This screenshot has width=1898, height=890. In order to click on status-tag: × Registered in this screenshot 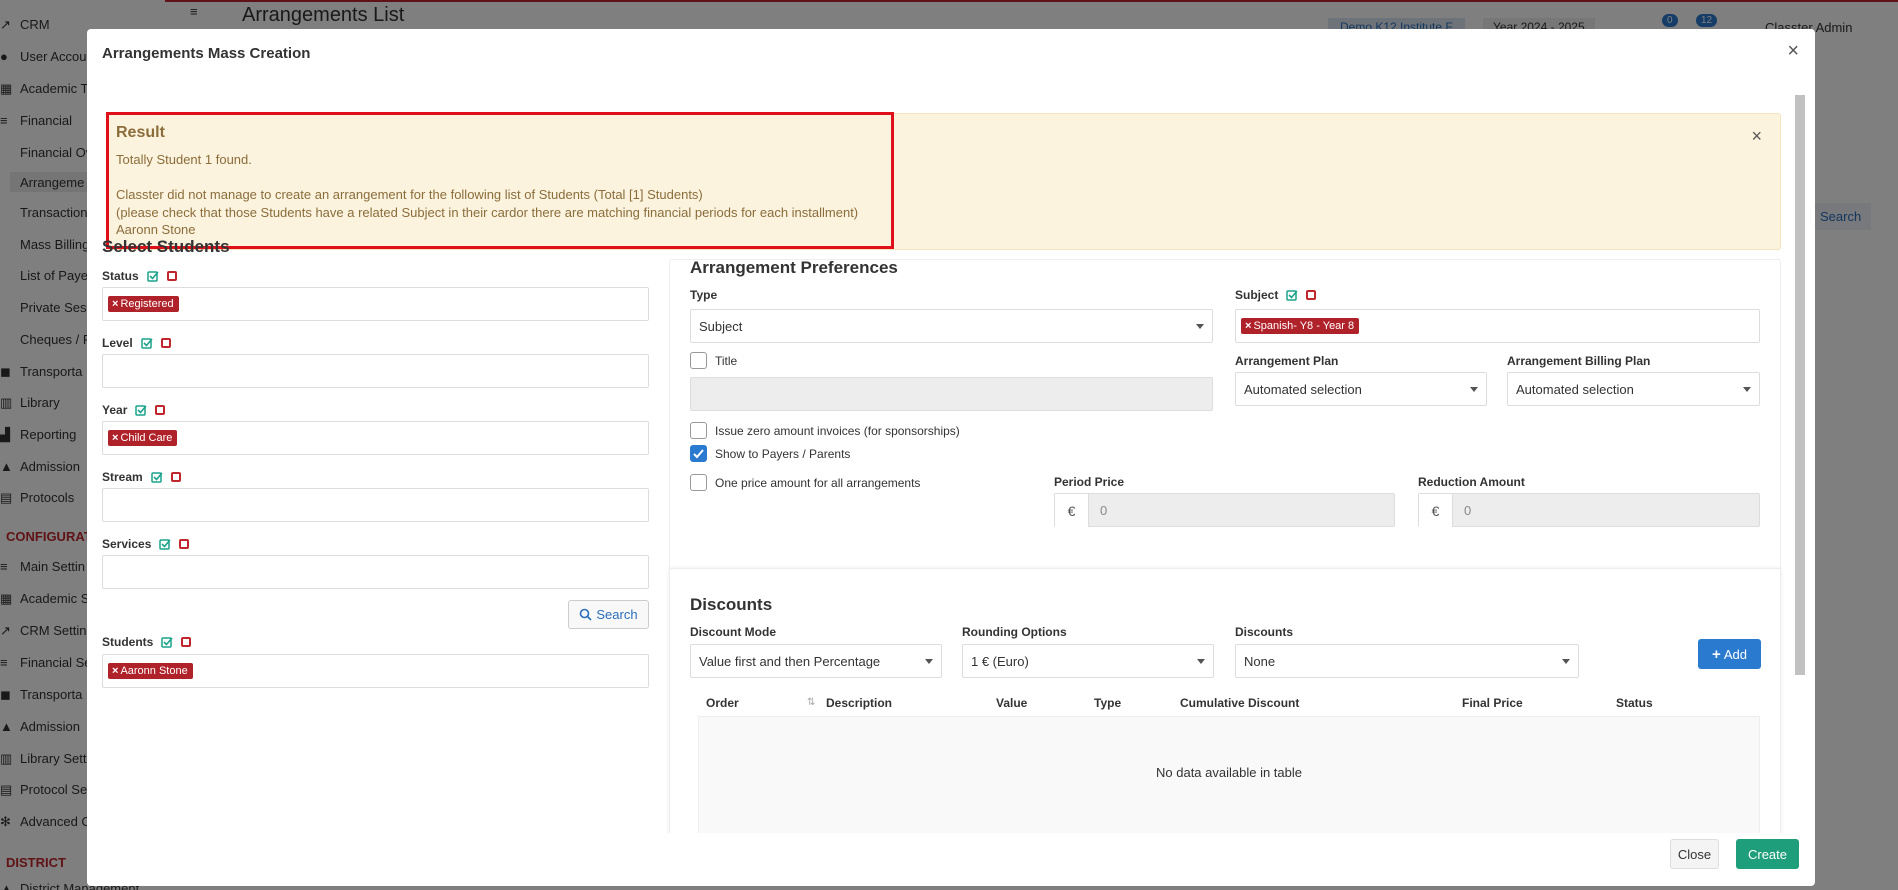, I will do `click(143, 304)`.